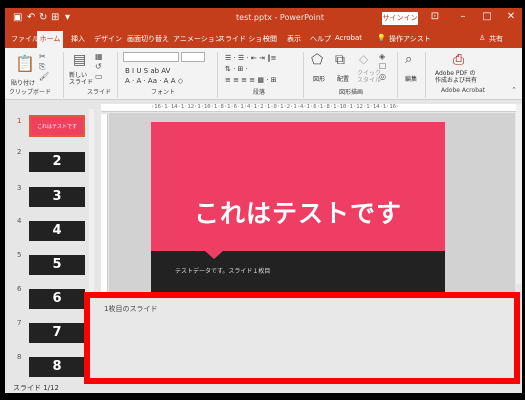  I want to click on tab-design: デザイン, so click(108, 39).